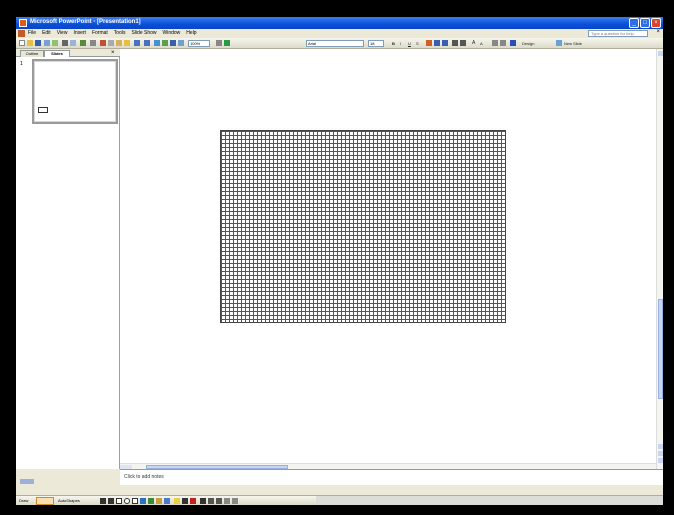 The image size is (674, 515). Describe the element at coordinates (634, 23) in the screenshot. I see `minimize-button: _` at that location.